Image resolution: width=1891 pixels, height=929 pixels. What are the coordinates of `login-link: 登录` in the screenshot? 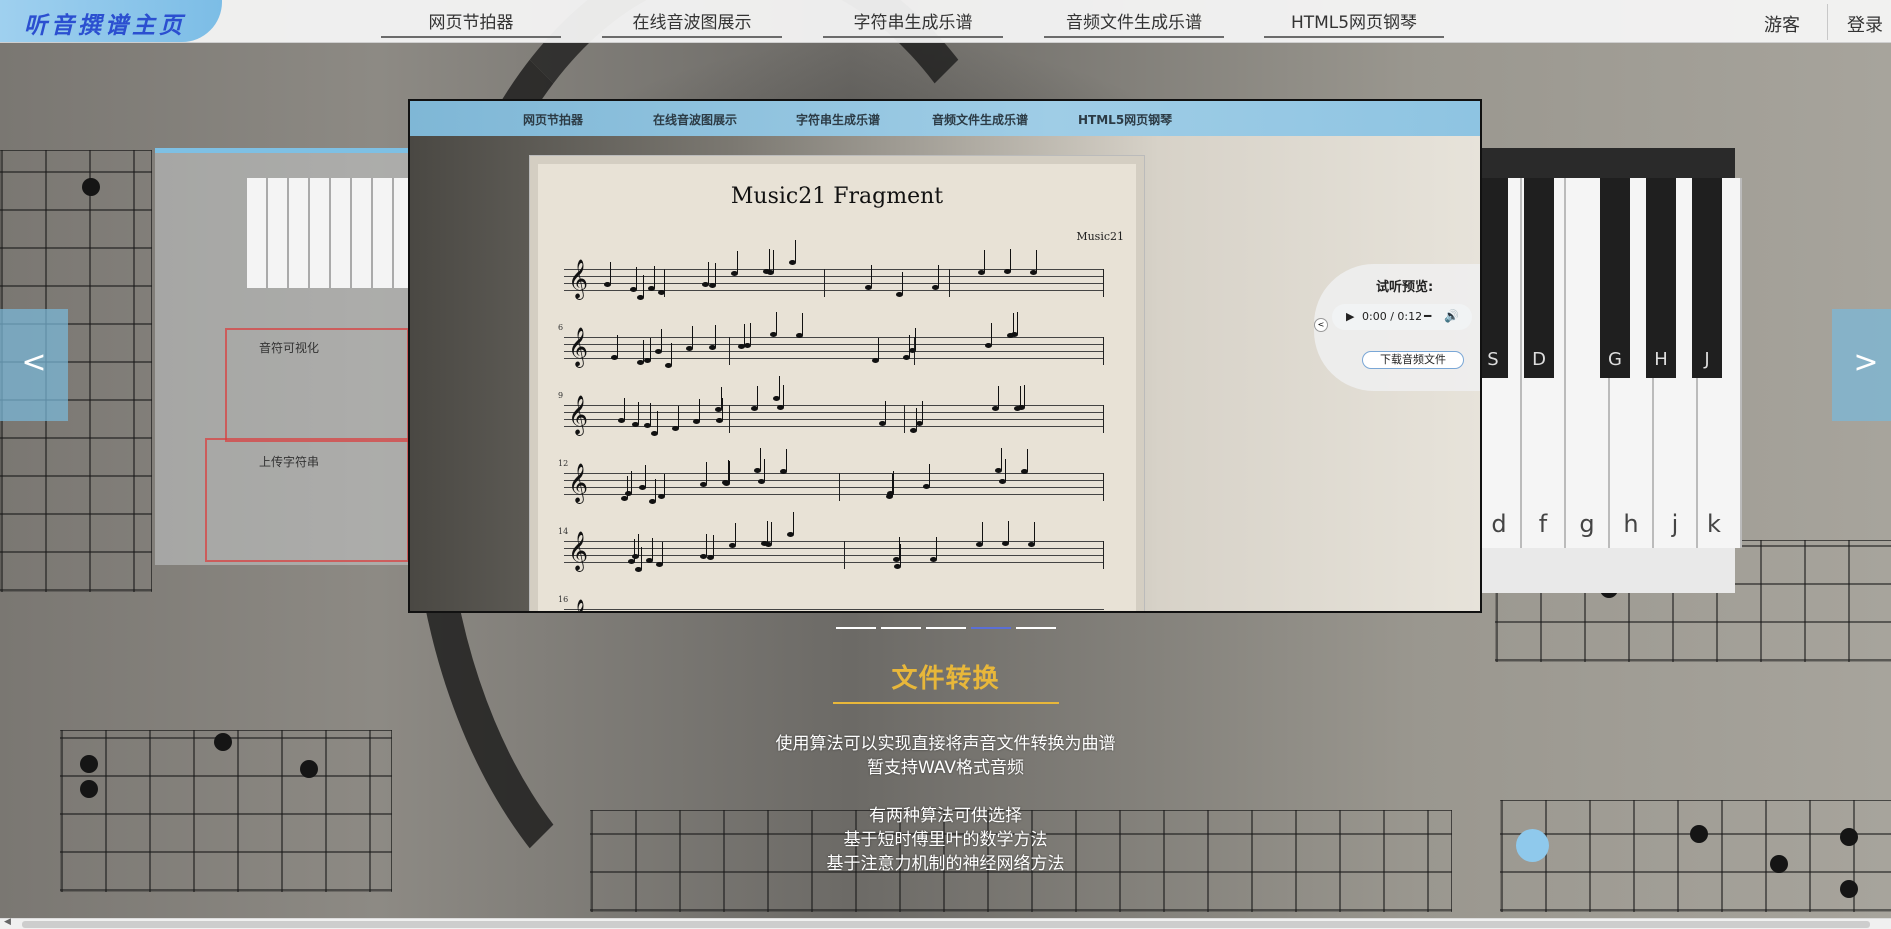 It's located at (1865, 24).